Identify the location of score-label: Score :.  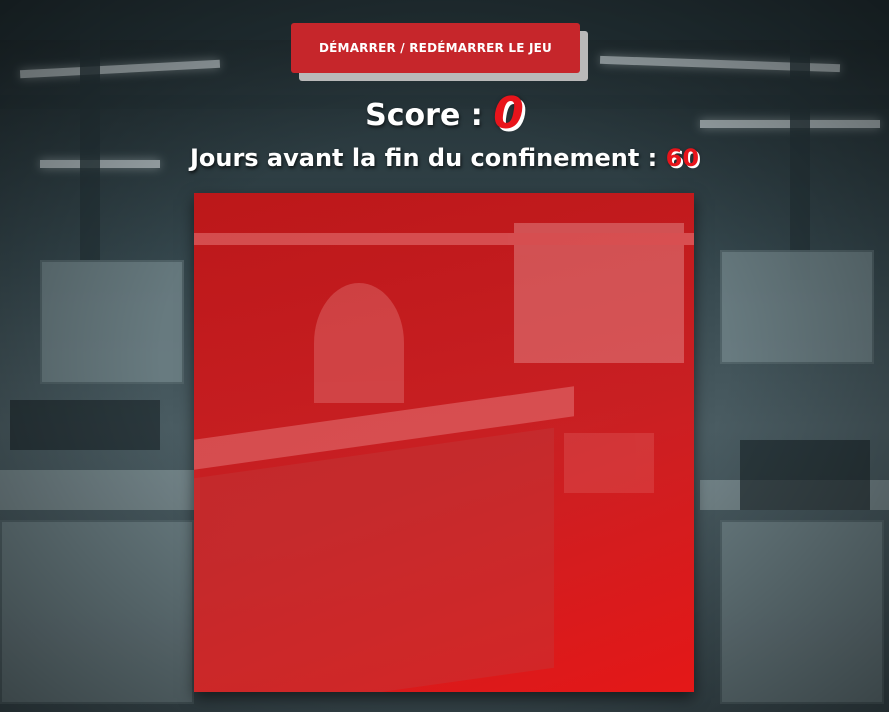
(429, 115).